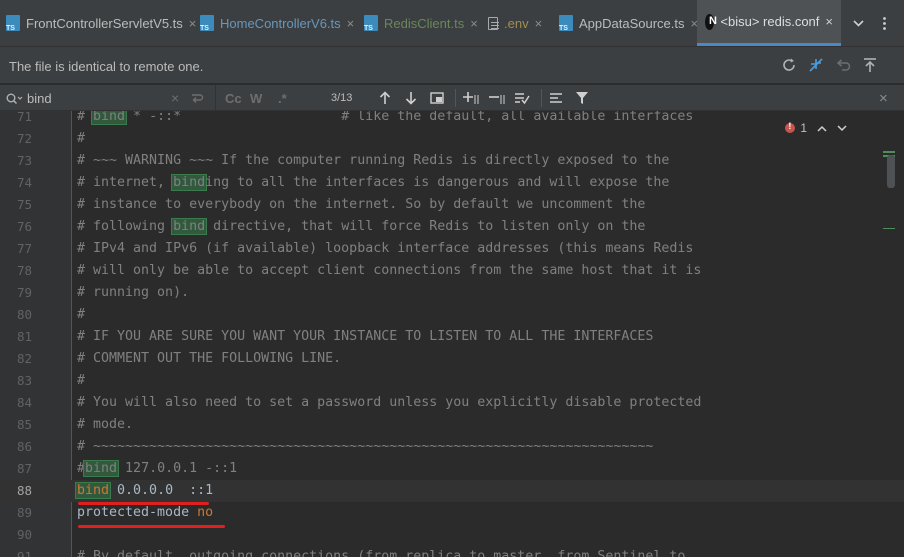 The width and height of the screenshot is (904, 557). I want to click on code-text: #bind 127.0.0.1 -::1, so click(157, 469).